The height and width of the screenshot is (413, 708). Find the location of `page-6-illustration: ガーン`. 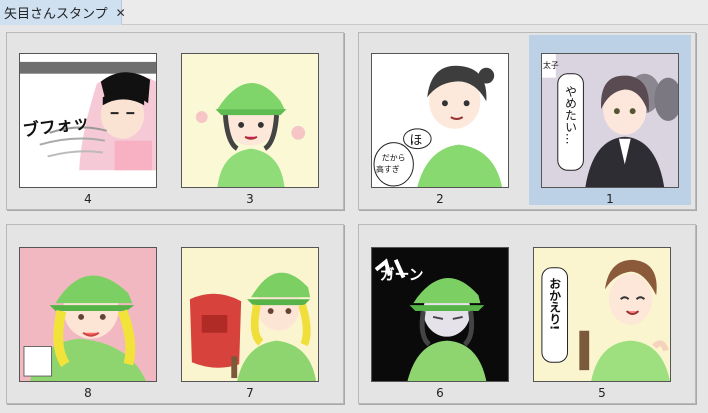

page-6-illustration: ガーン is located at coordinates (440, 314).